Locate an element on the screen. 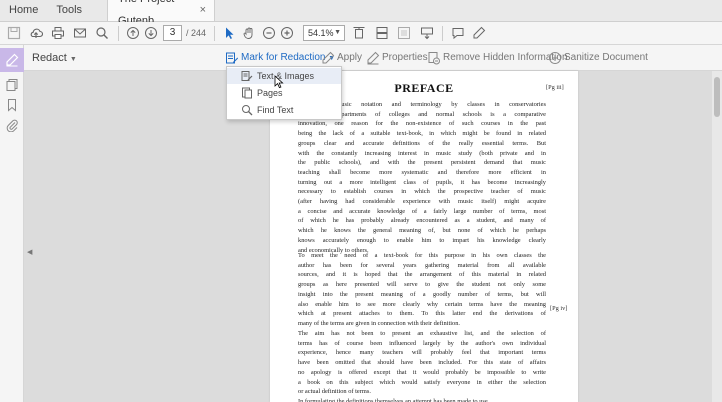 The height and width of the screenshot is (402, 722). text-line: or actual definition of terms. is located at coordinates (334, 392).